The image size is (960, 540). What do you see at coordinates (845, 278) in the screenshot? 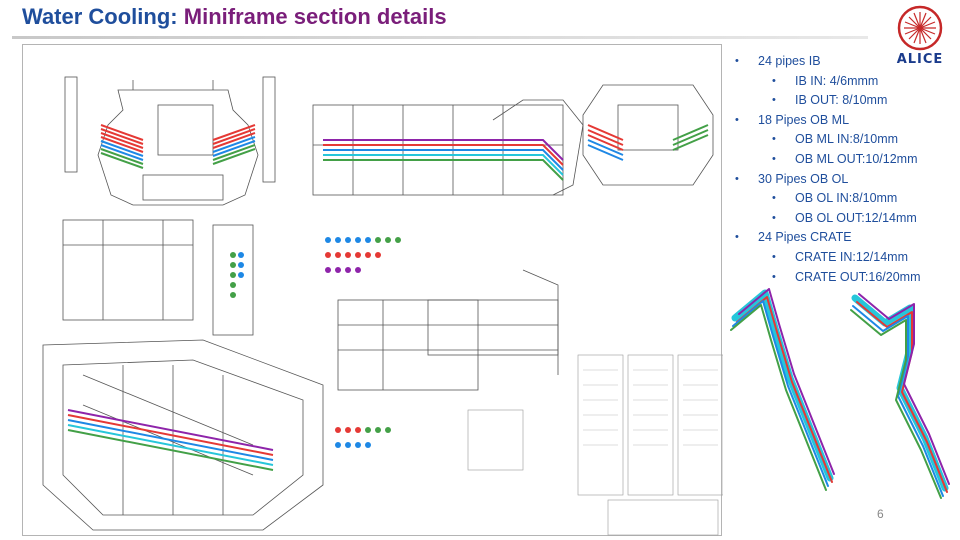
I see `list-item: • CRATE OUT:16/20mm` at bounding box center [845, 278].